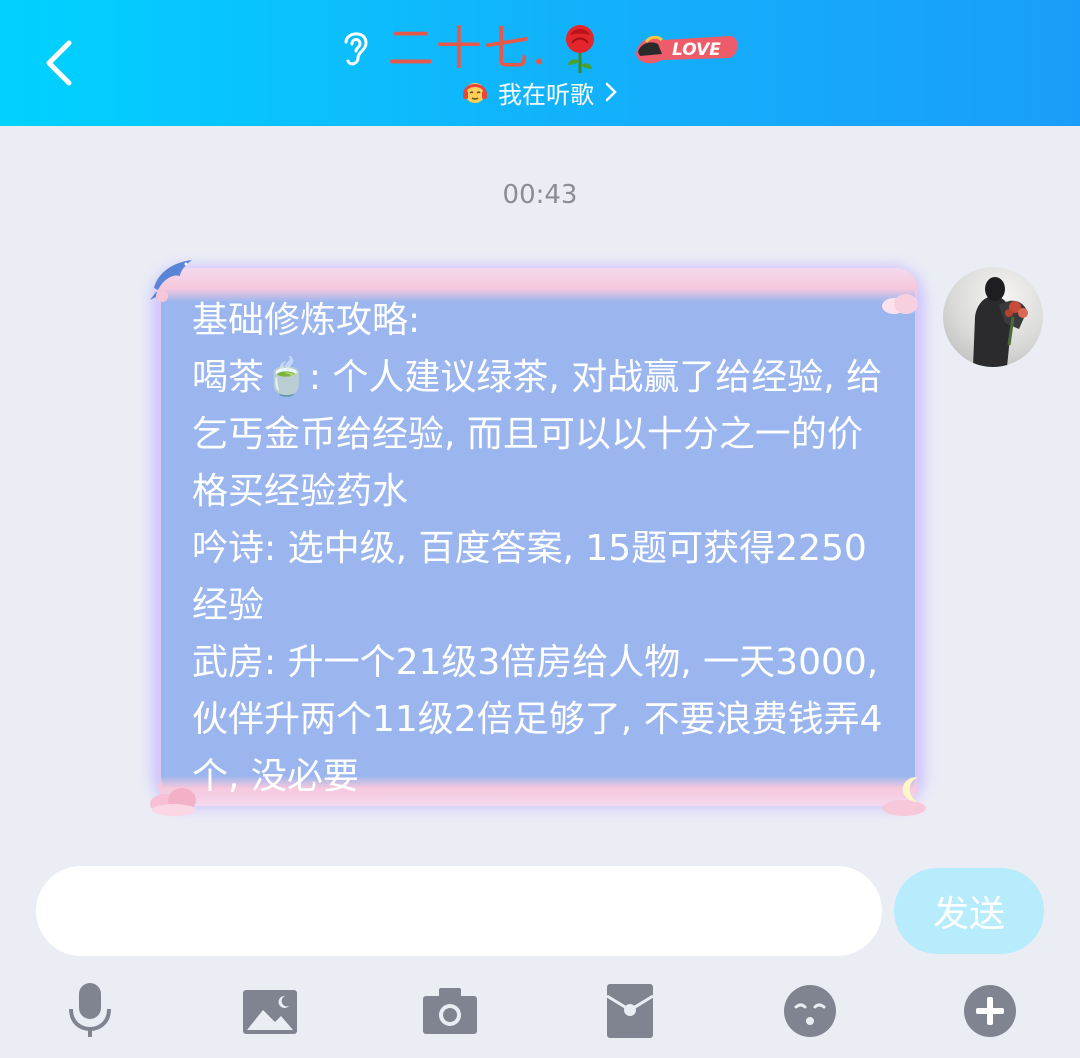  Describe the element at coordinates (580, 48) in the screenshot. I see `rose-icon` at that location.